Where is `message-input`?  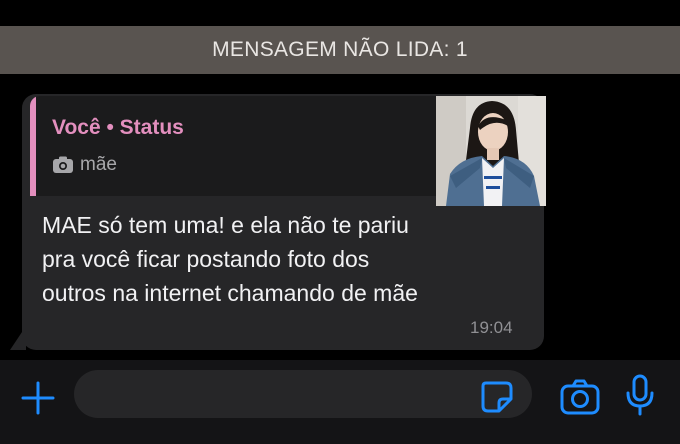
message-input is located at coordinates (303, 394).